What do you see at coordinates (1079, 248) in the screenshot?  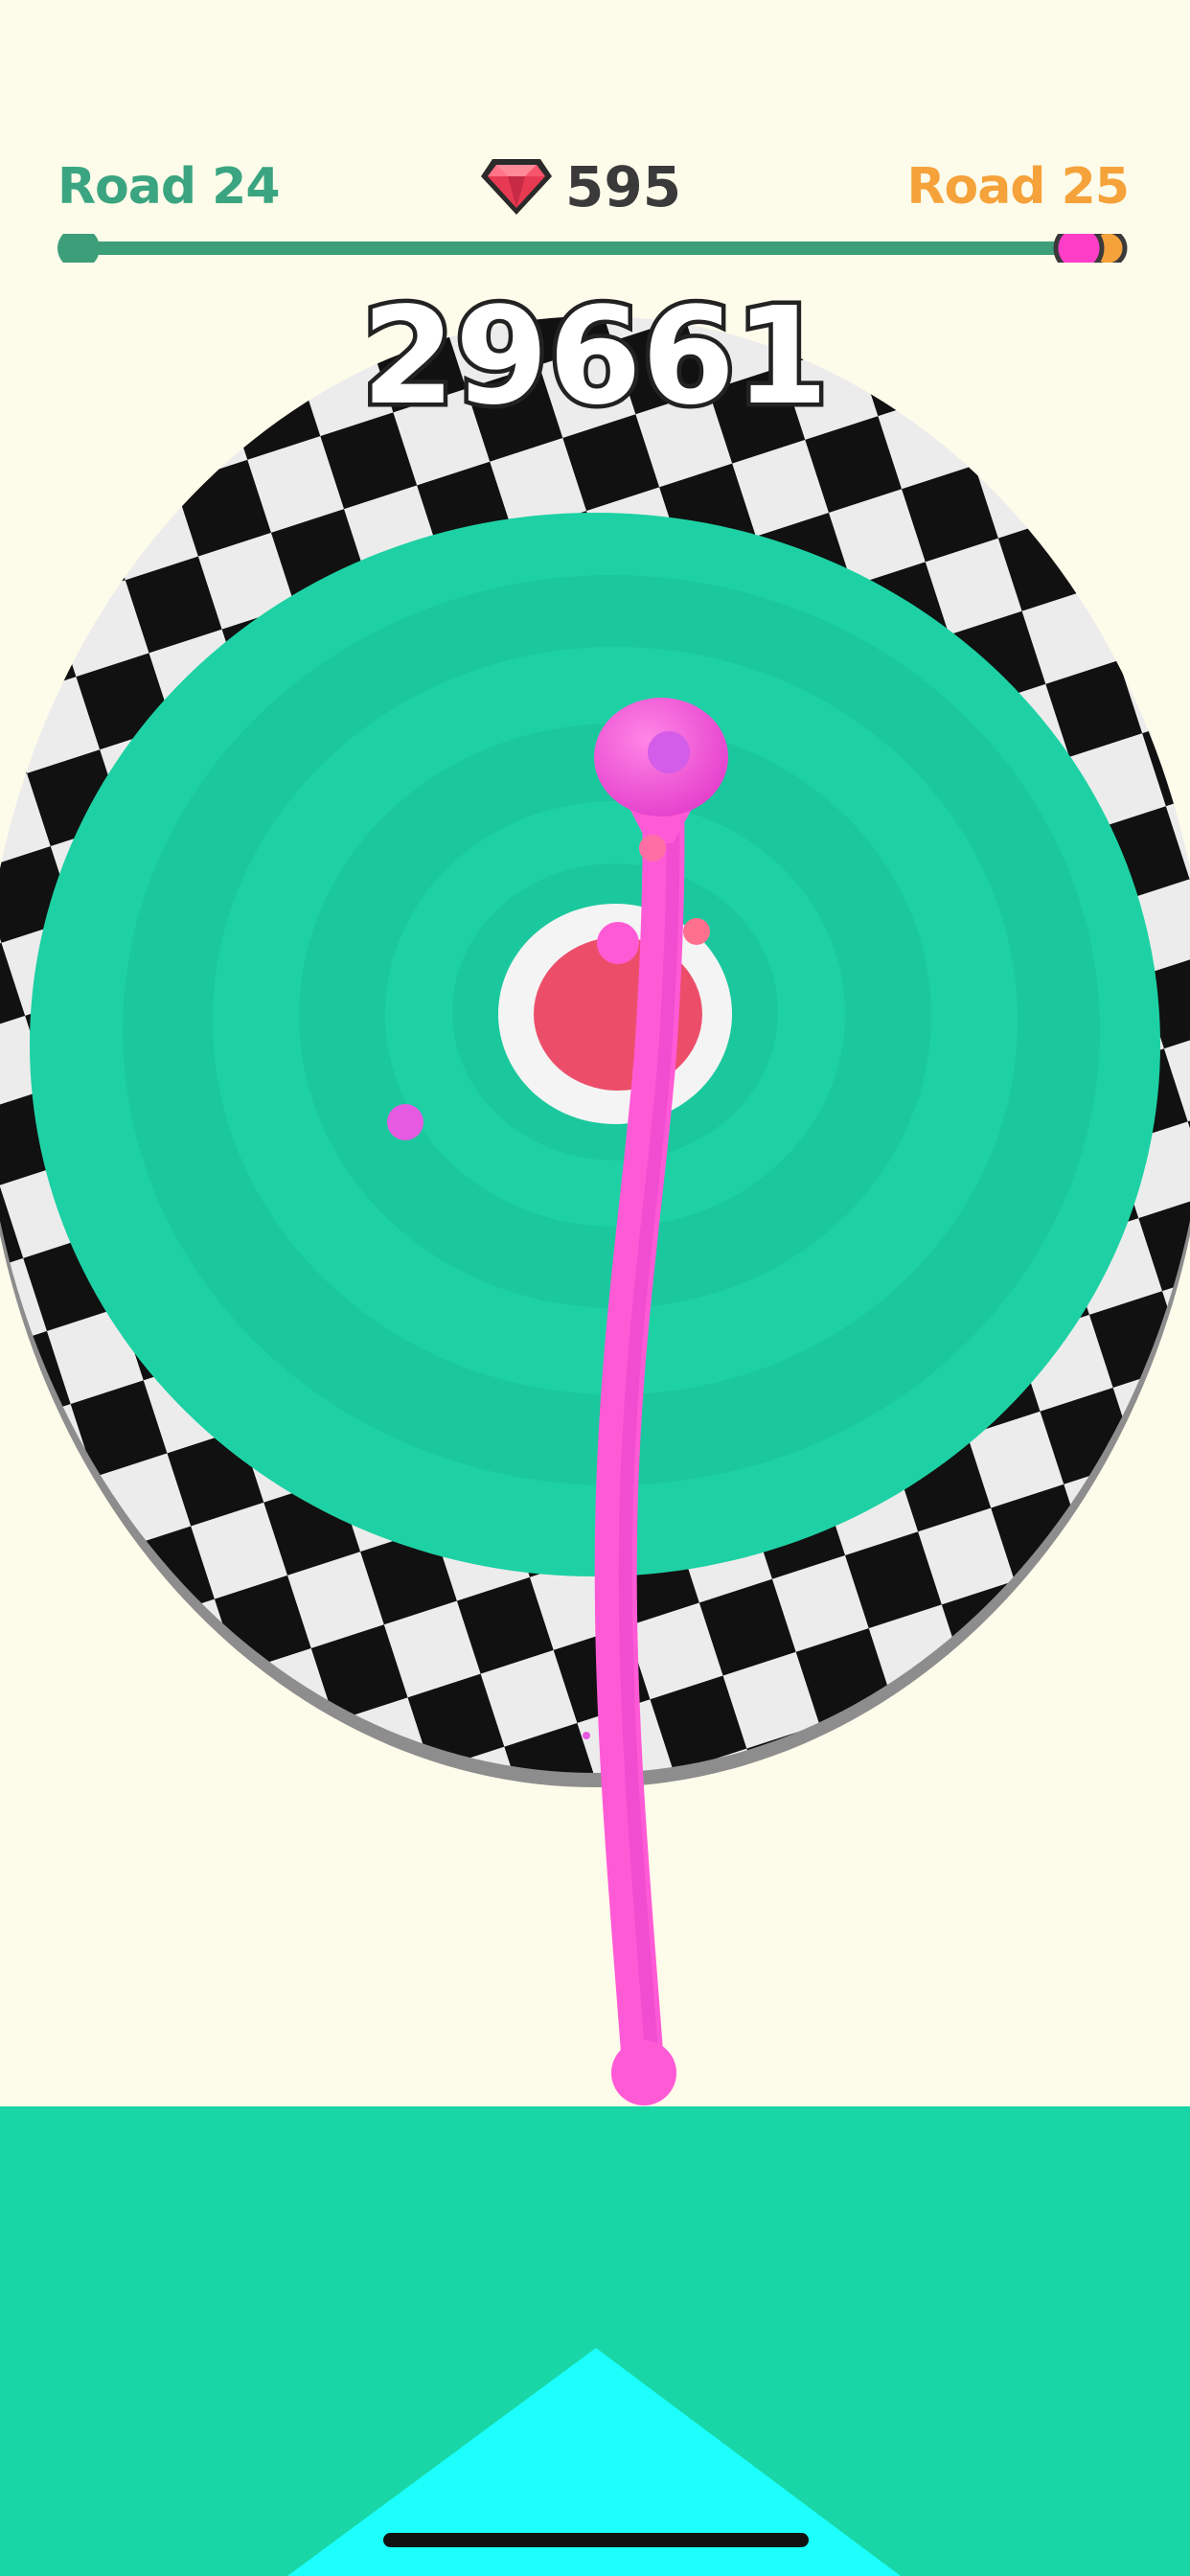 I see `progress-marker` at bounding box center [1079, 248].